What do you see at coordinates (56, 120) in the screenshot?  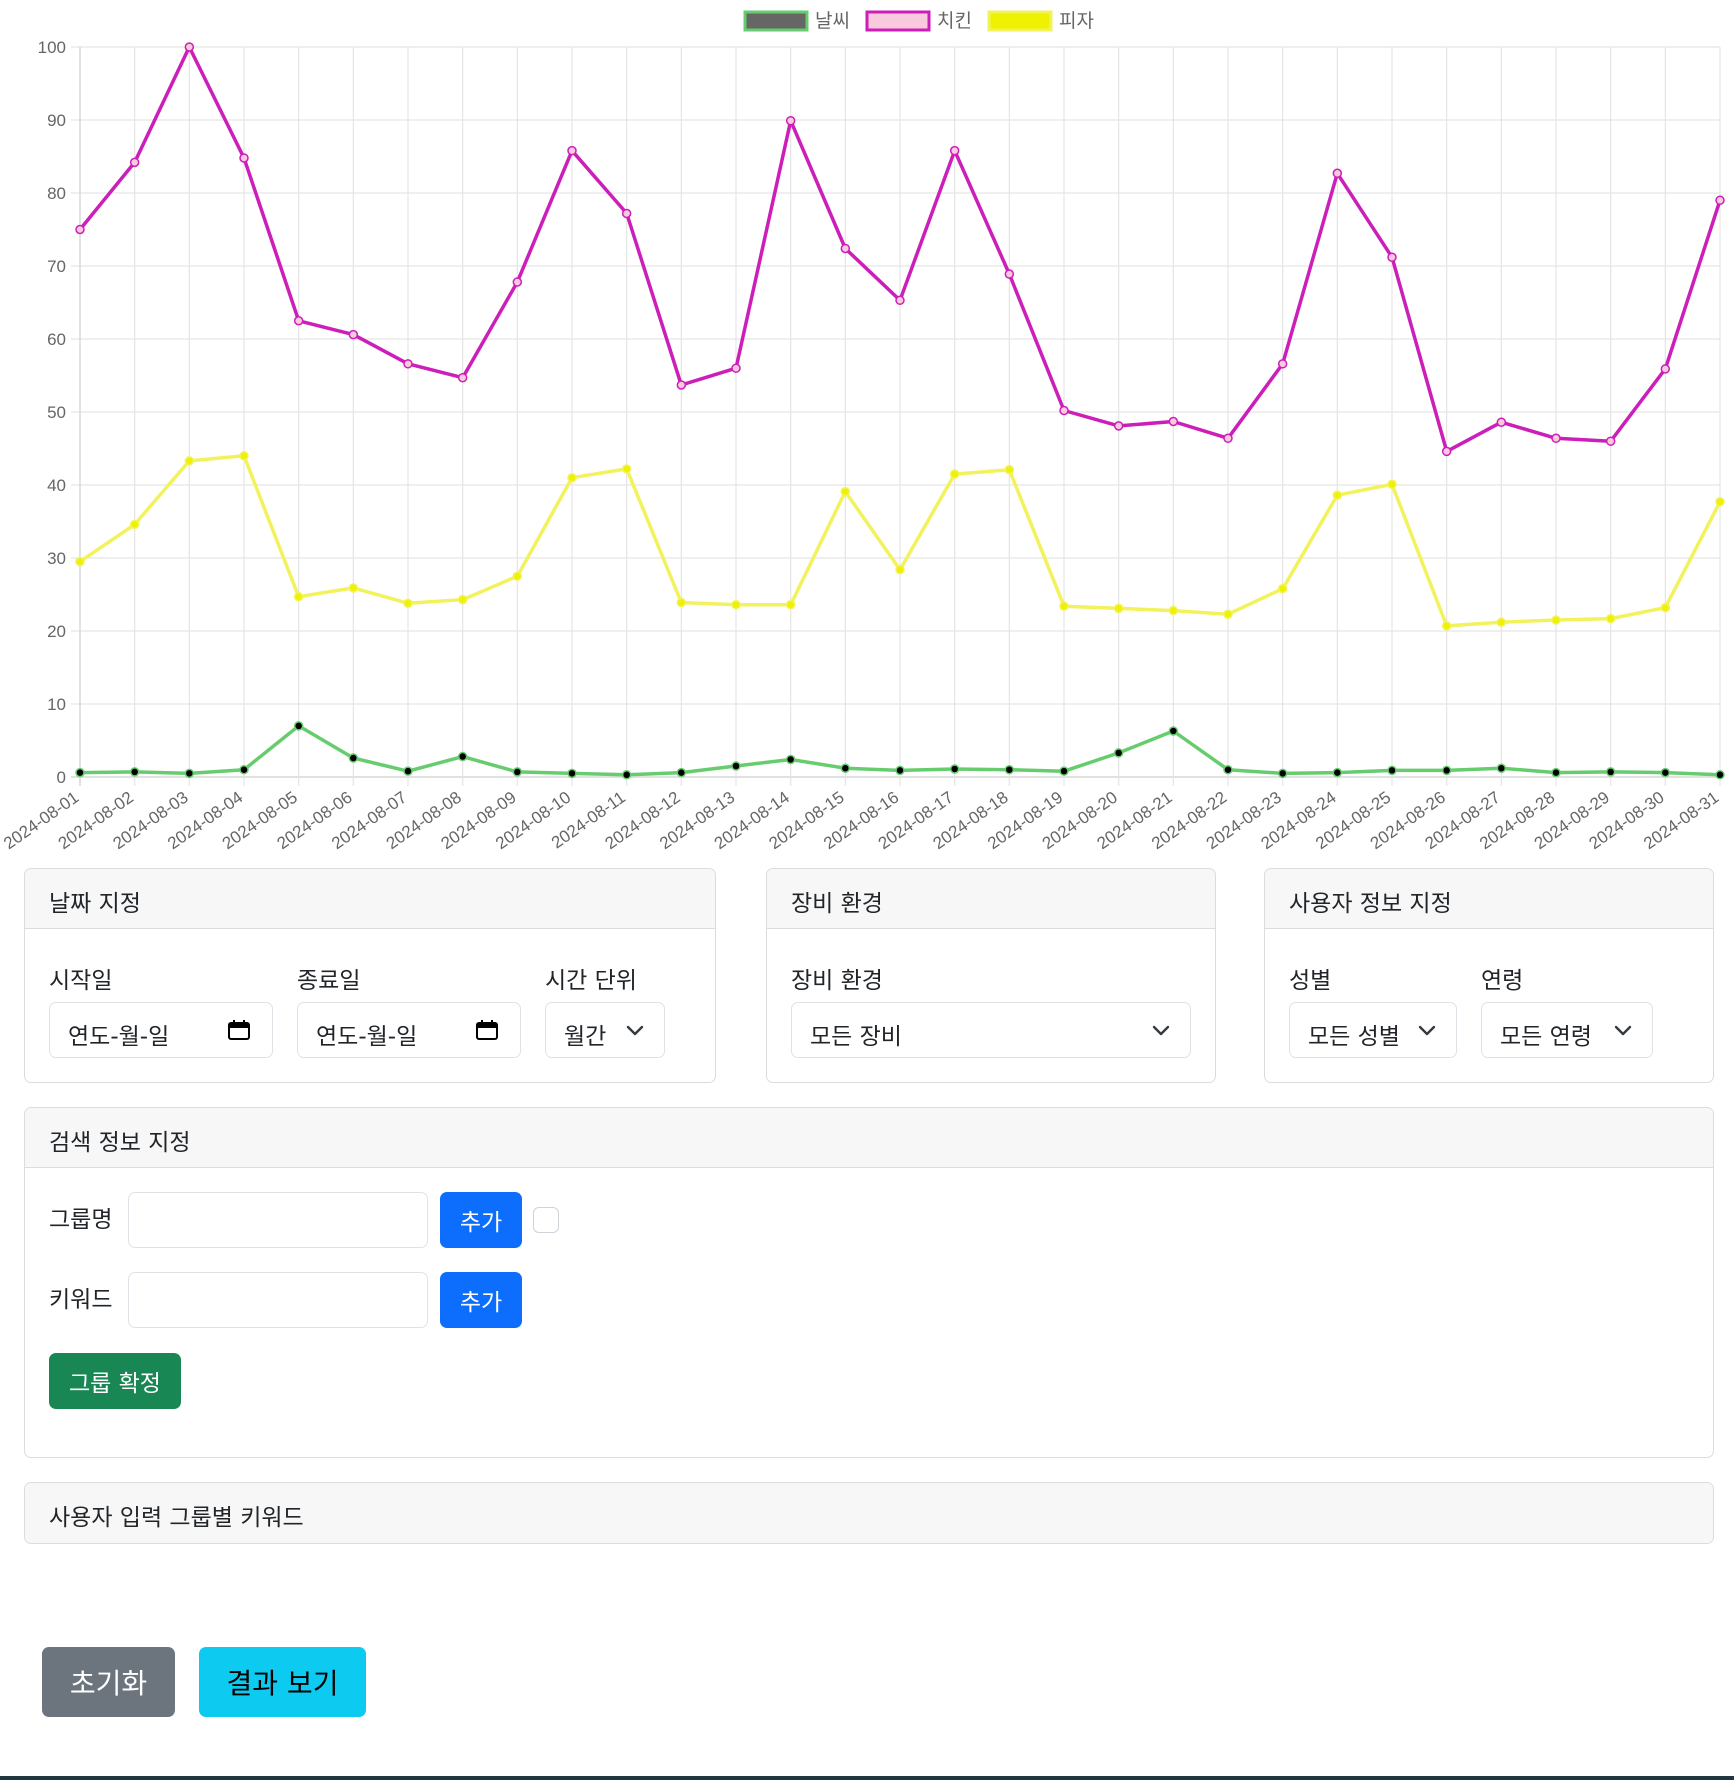 I see `y-tick-label: 90` at bounding box center [56, 120].